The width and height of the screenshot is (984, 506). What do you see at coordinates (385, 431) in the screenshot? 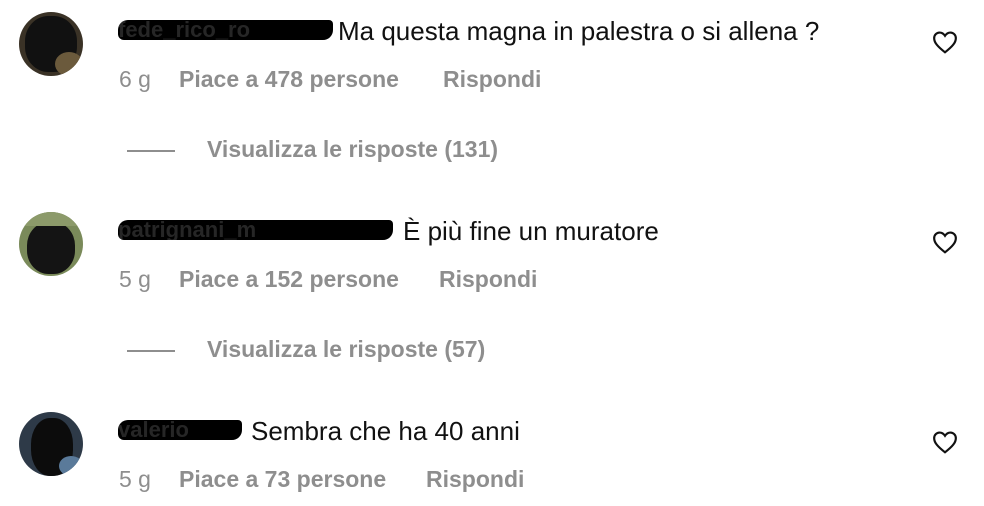
I see `comment-text: Sembra che ha 40 anni` at bounding box center [385, 431].